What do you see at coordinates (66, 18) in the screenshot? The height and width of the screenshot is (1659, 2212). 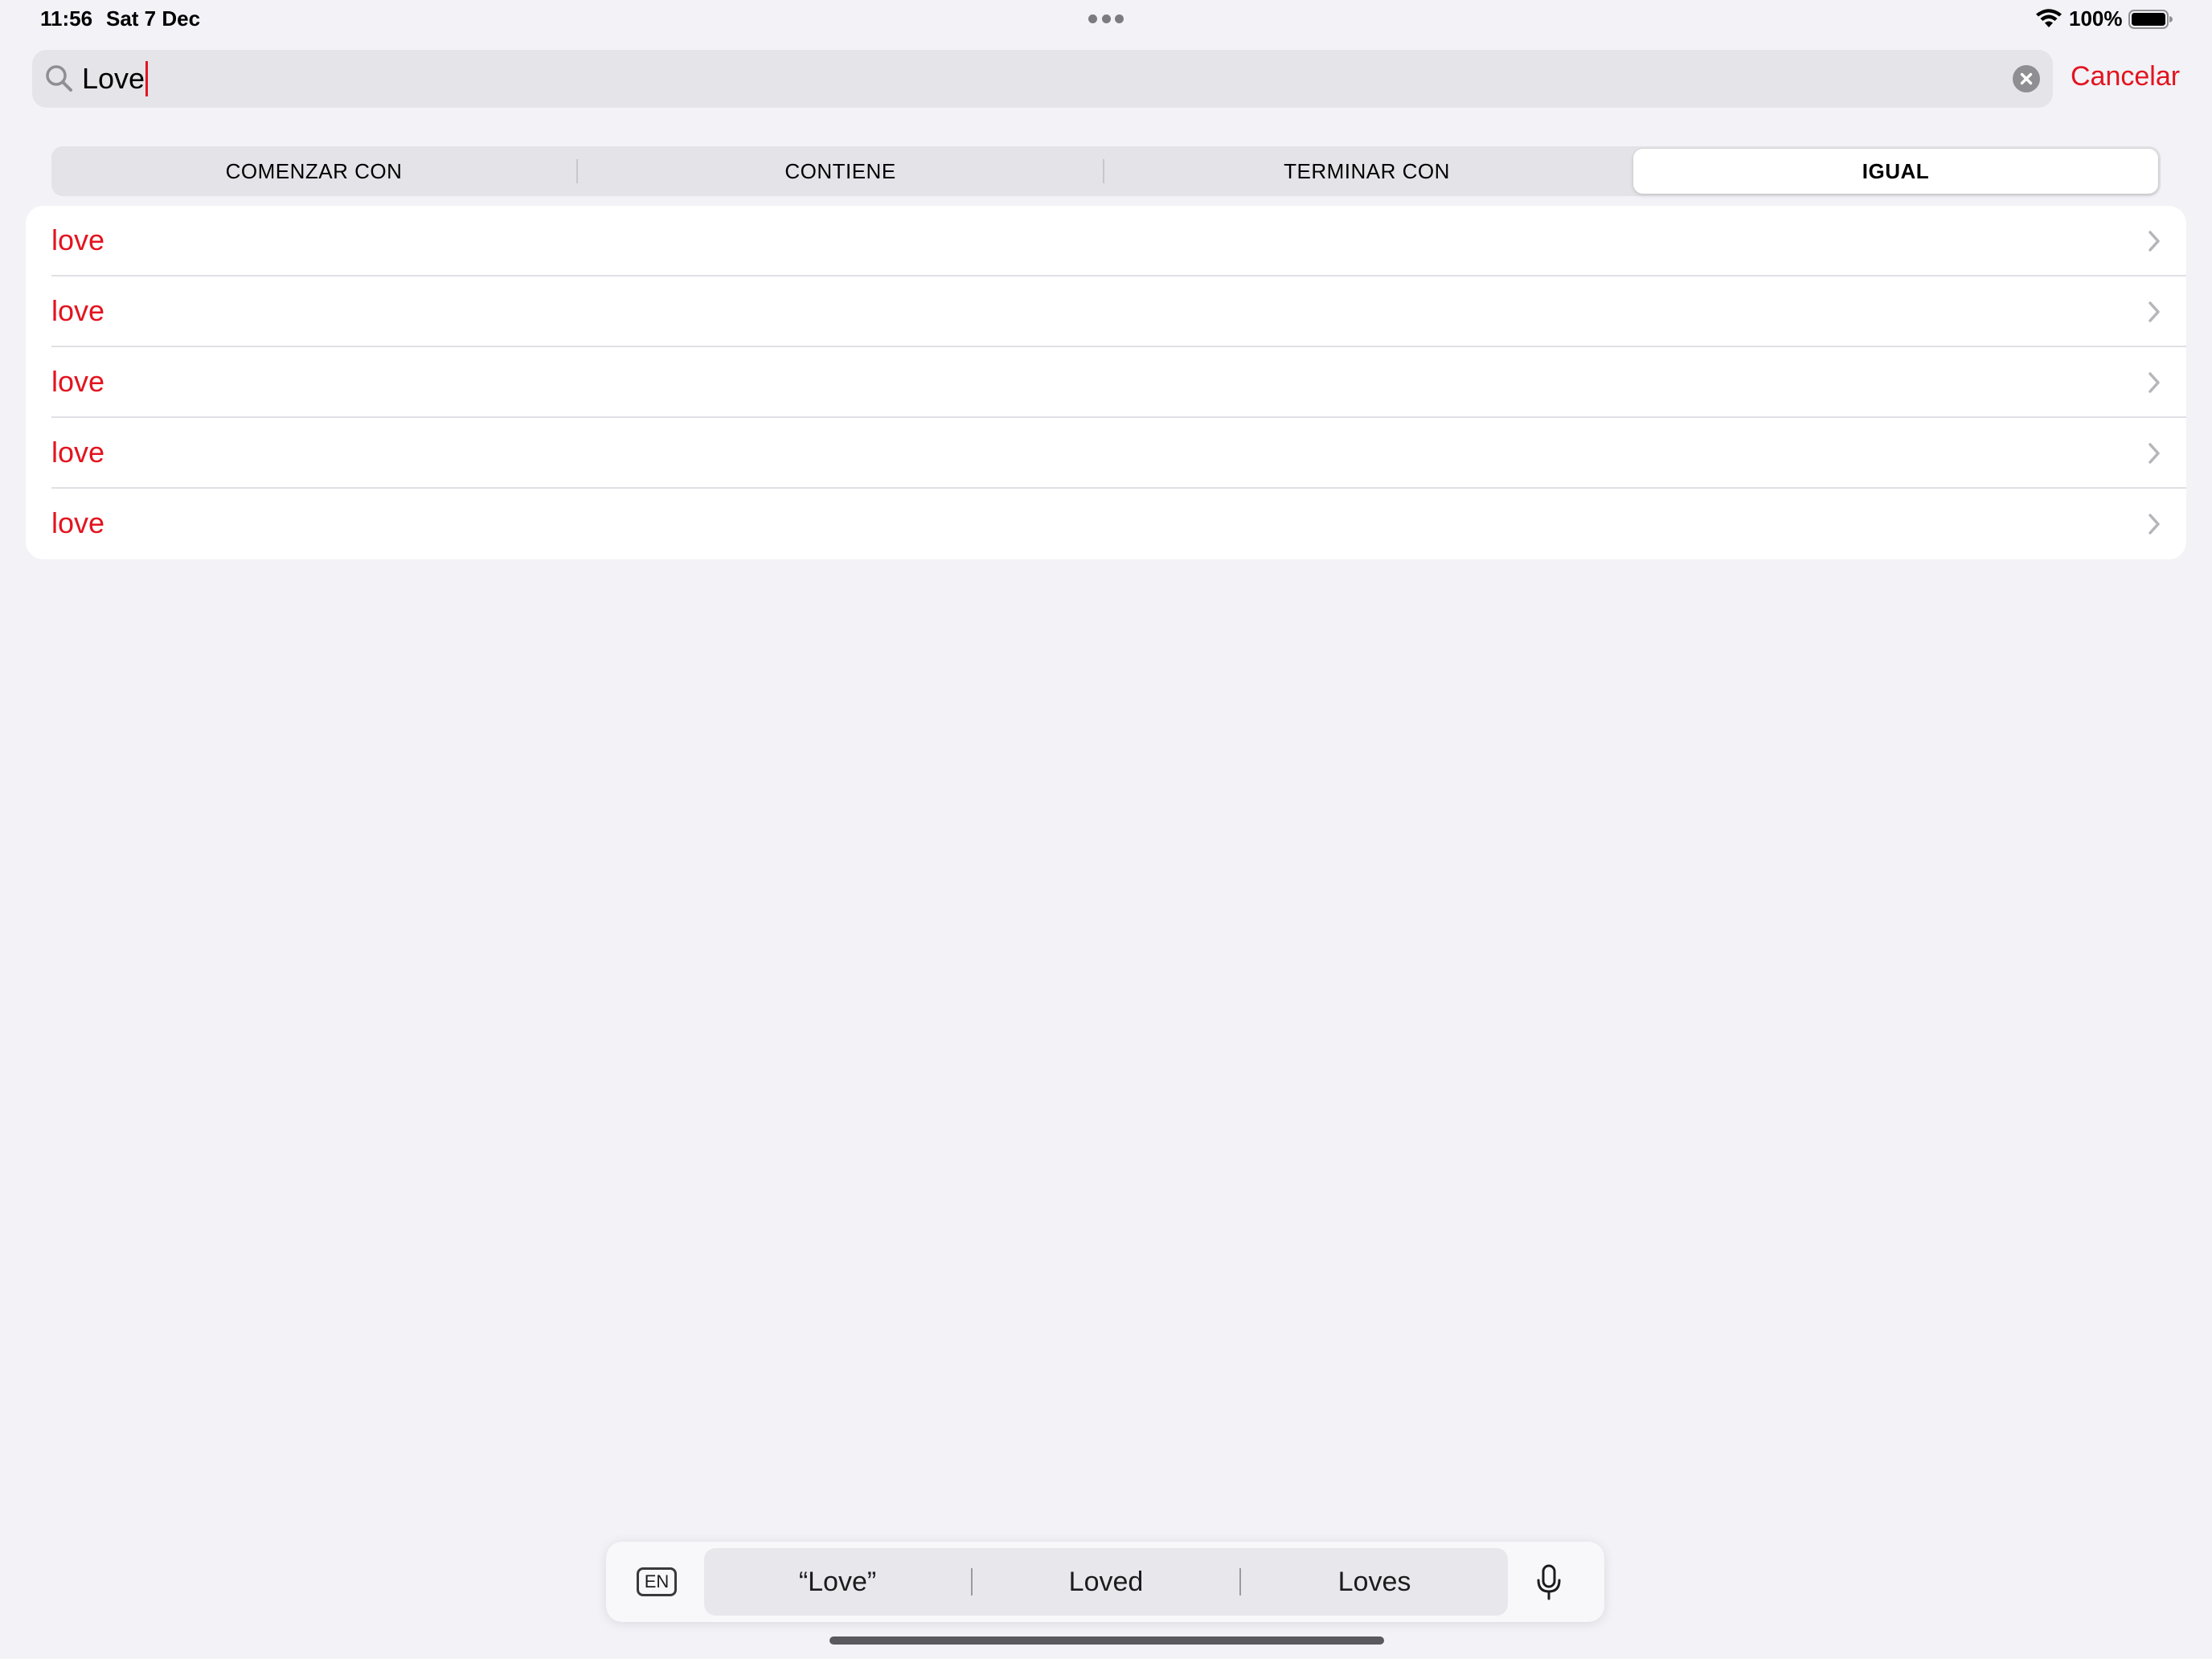 I see `status-time: 11:56` at bounding box center [66, 18].